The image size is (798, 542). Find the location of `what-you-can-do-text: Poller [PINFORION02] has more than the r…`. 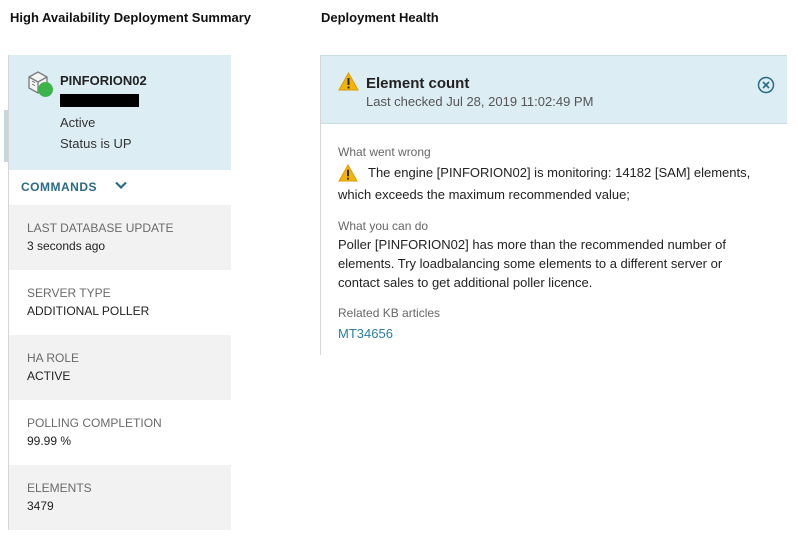

what-you-can-do-text: Poller [PINFORION02] has more than the r… is located at coordinates (532, 244).